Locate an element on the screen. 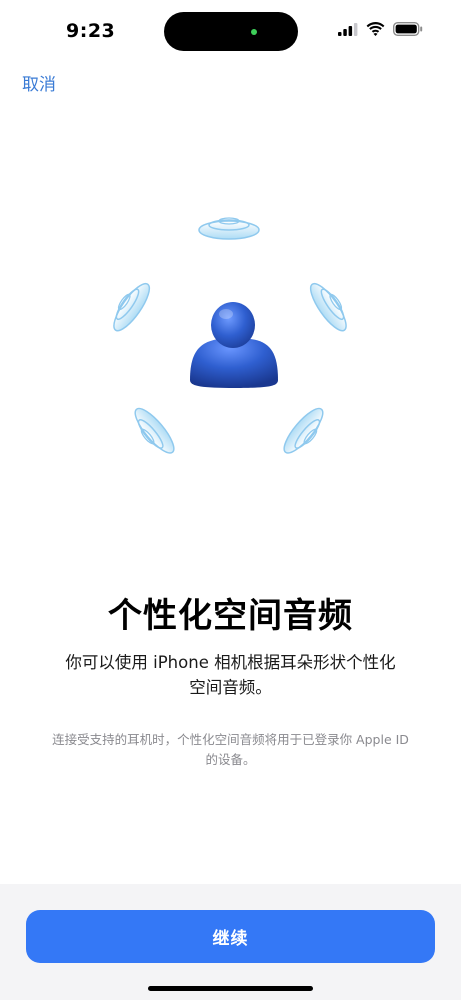  status-time: 9:23 is located at coordinates (91, 31).